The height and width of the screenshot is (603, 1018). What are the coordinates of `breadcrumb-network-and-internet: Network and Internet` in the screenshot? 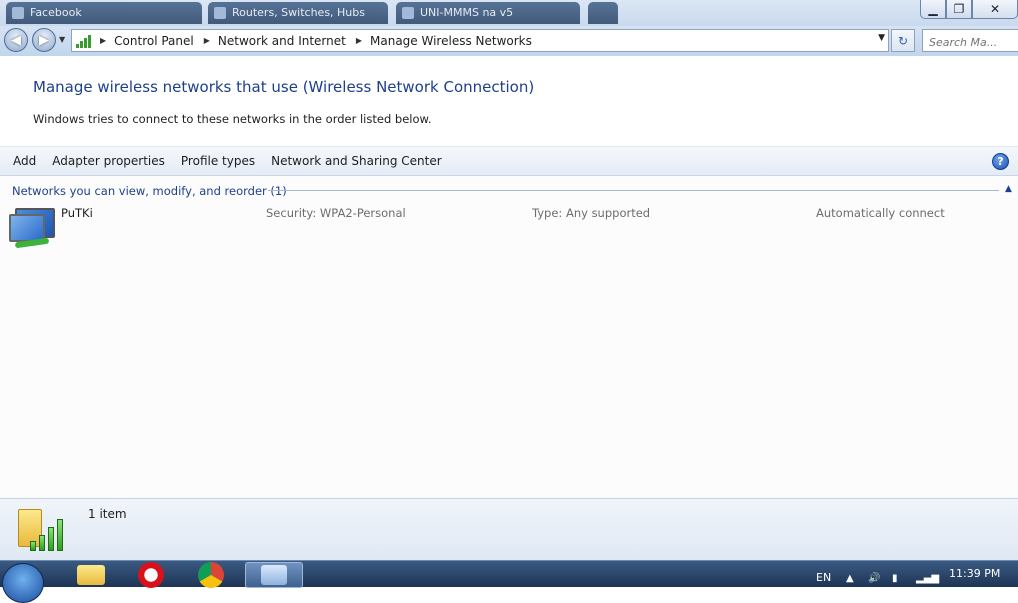 It's located at (282, 41).